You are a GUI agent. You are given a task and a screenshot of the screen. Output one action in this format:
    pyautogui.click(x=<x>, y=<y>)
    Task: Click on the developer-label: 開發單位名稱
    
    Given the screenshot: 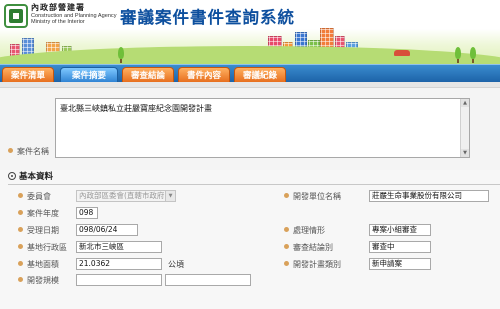 What is the action you would take?
    pyautogui.click(x=312, y=196)
    